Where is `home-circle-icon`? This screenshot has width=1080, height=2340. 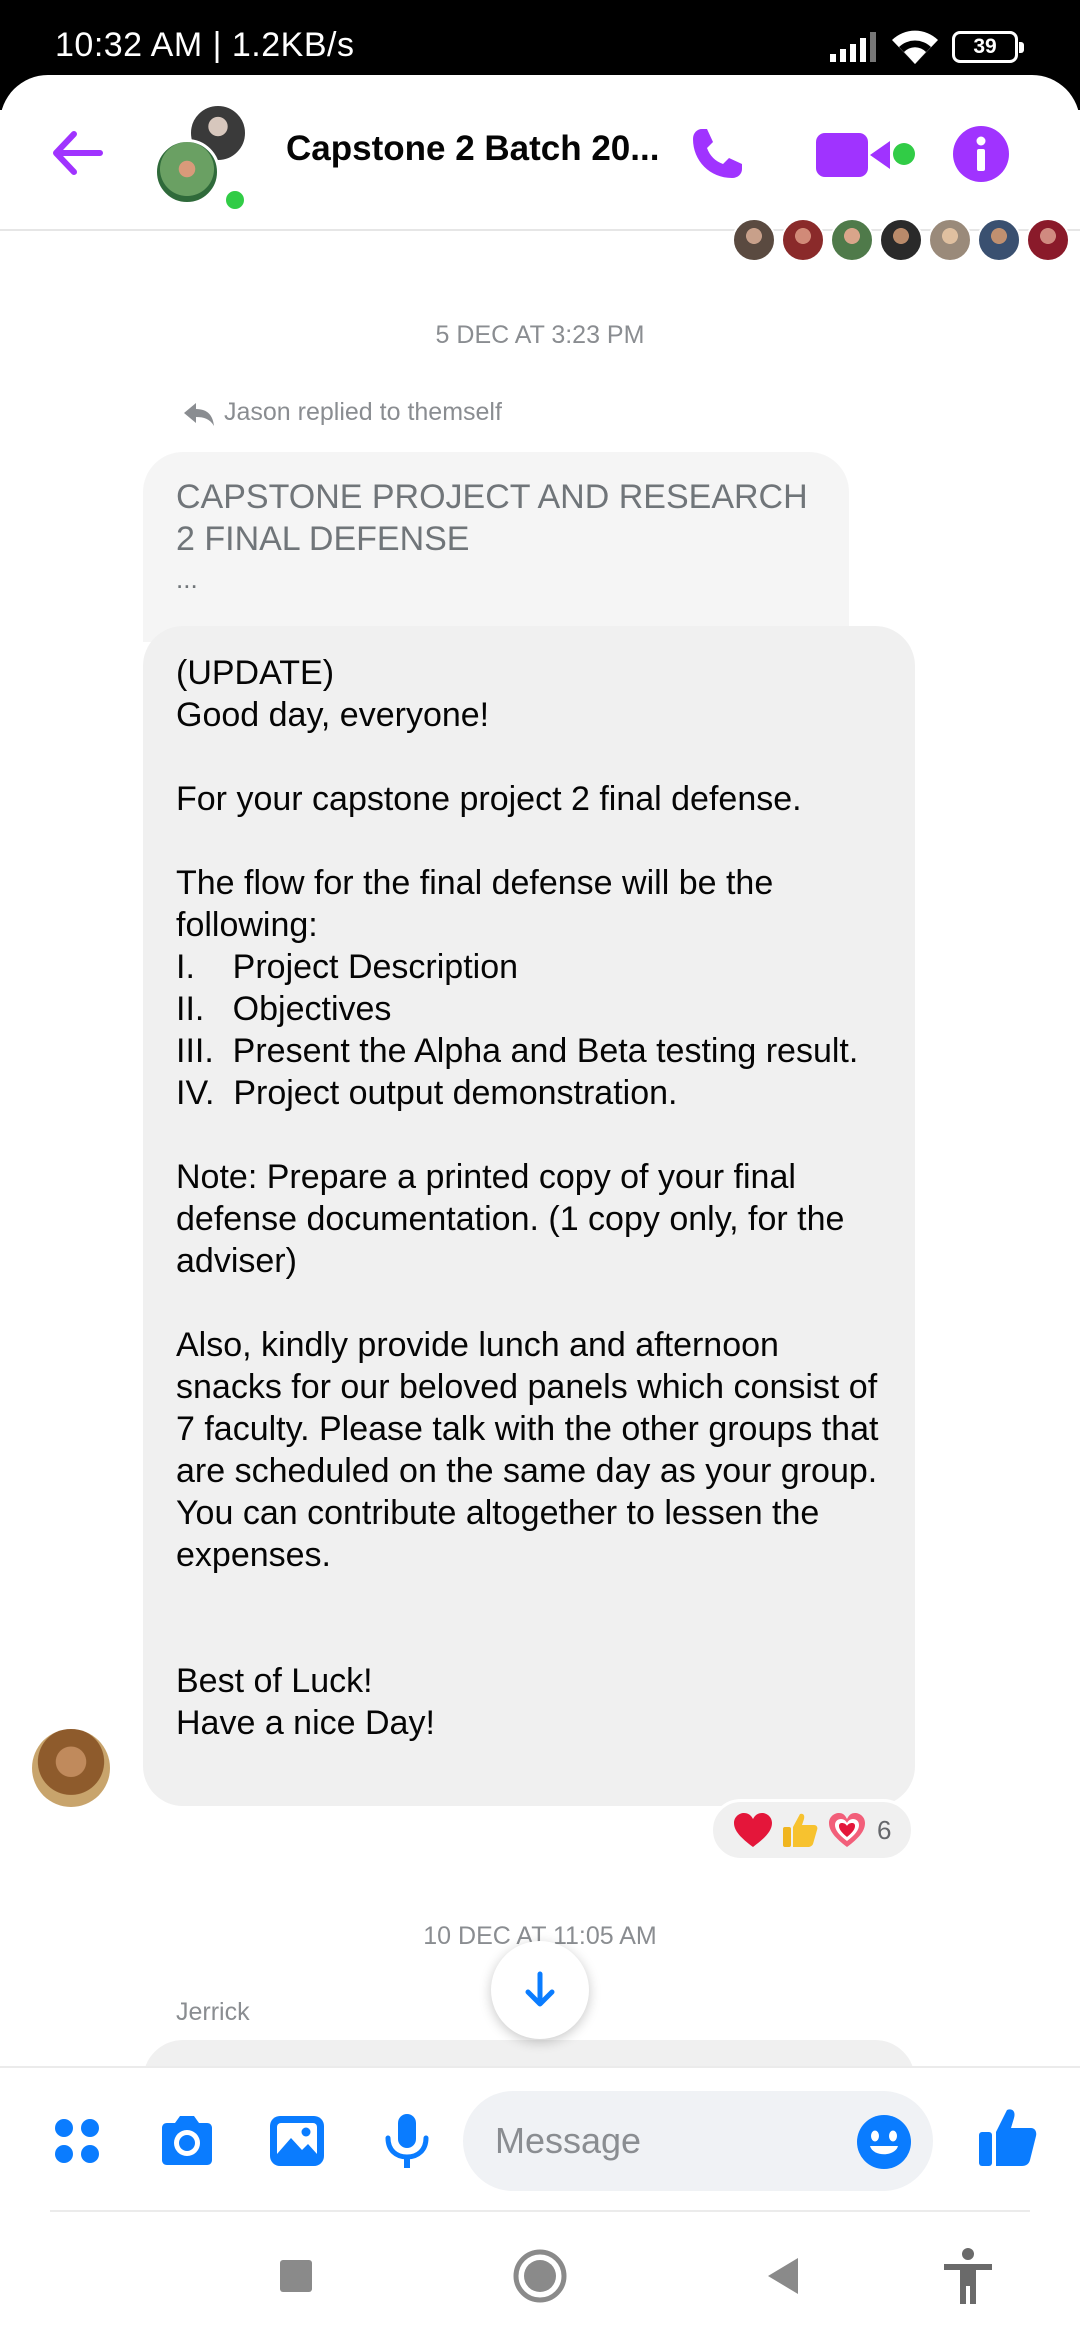
home-circle-icon is located at coordinates (540, 2276).